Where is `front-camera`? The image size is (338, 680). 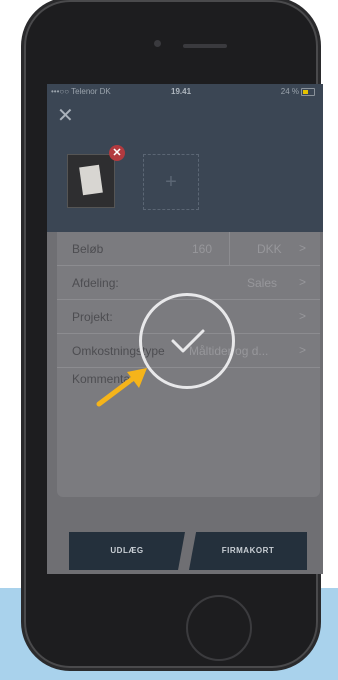
front-camera is located at coordinates (157, 43).